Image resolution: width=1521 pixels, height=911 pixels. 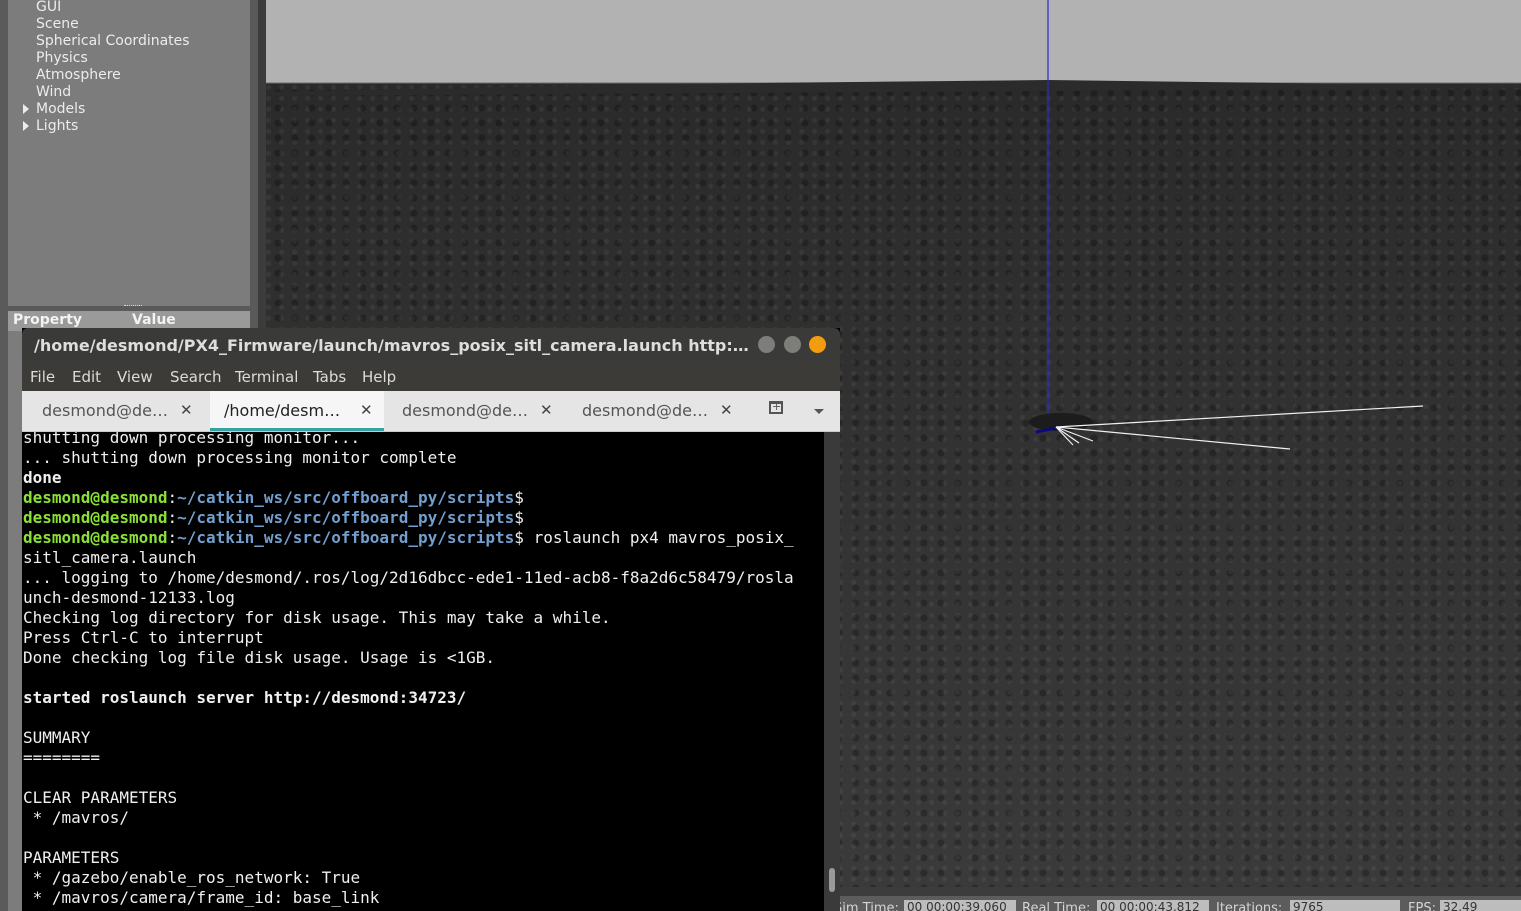 I want to click on terminal-line: * /mavros/, so click(x=408, y=818).